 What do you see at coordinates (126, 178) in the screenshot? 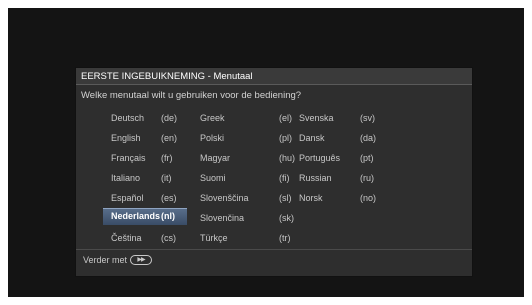
I see `language-name: Italiano` at bounding box center [126, 178].